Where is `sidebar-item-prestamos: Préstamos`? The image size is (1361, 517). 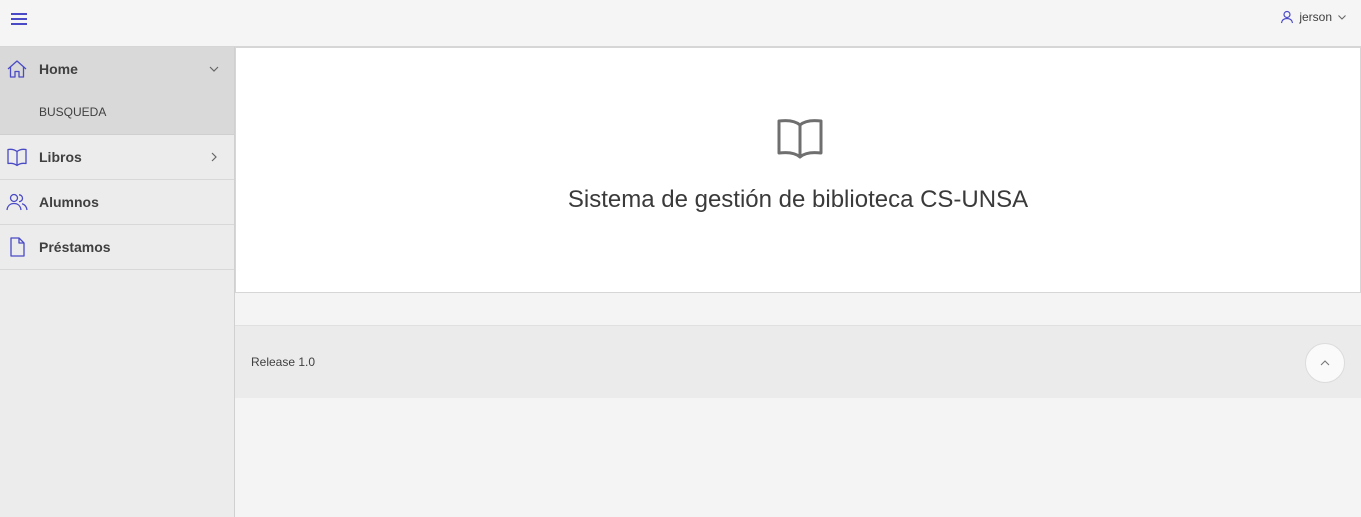 sidebar-item-prestamos: Préstamos is located at coordinates (117, 247).